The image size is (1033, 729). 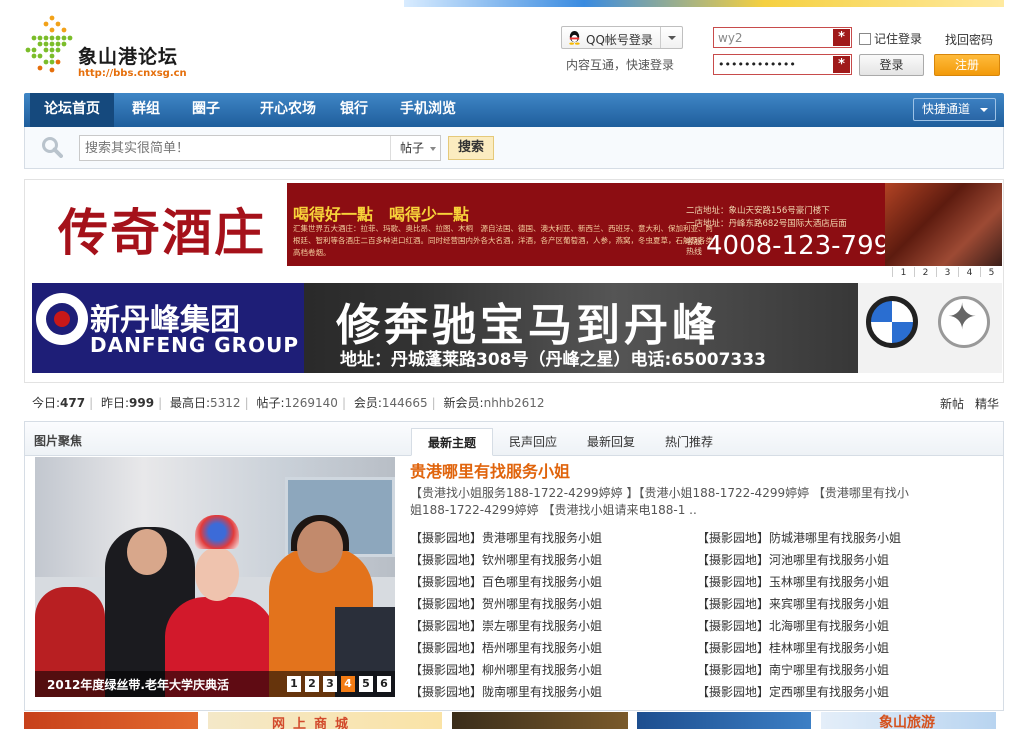 What do you see at coordinates (542, 582) in the screenshot?
I see `post-title-link: 百色哪里有找服务小姐` at bounding box center [542, 582].